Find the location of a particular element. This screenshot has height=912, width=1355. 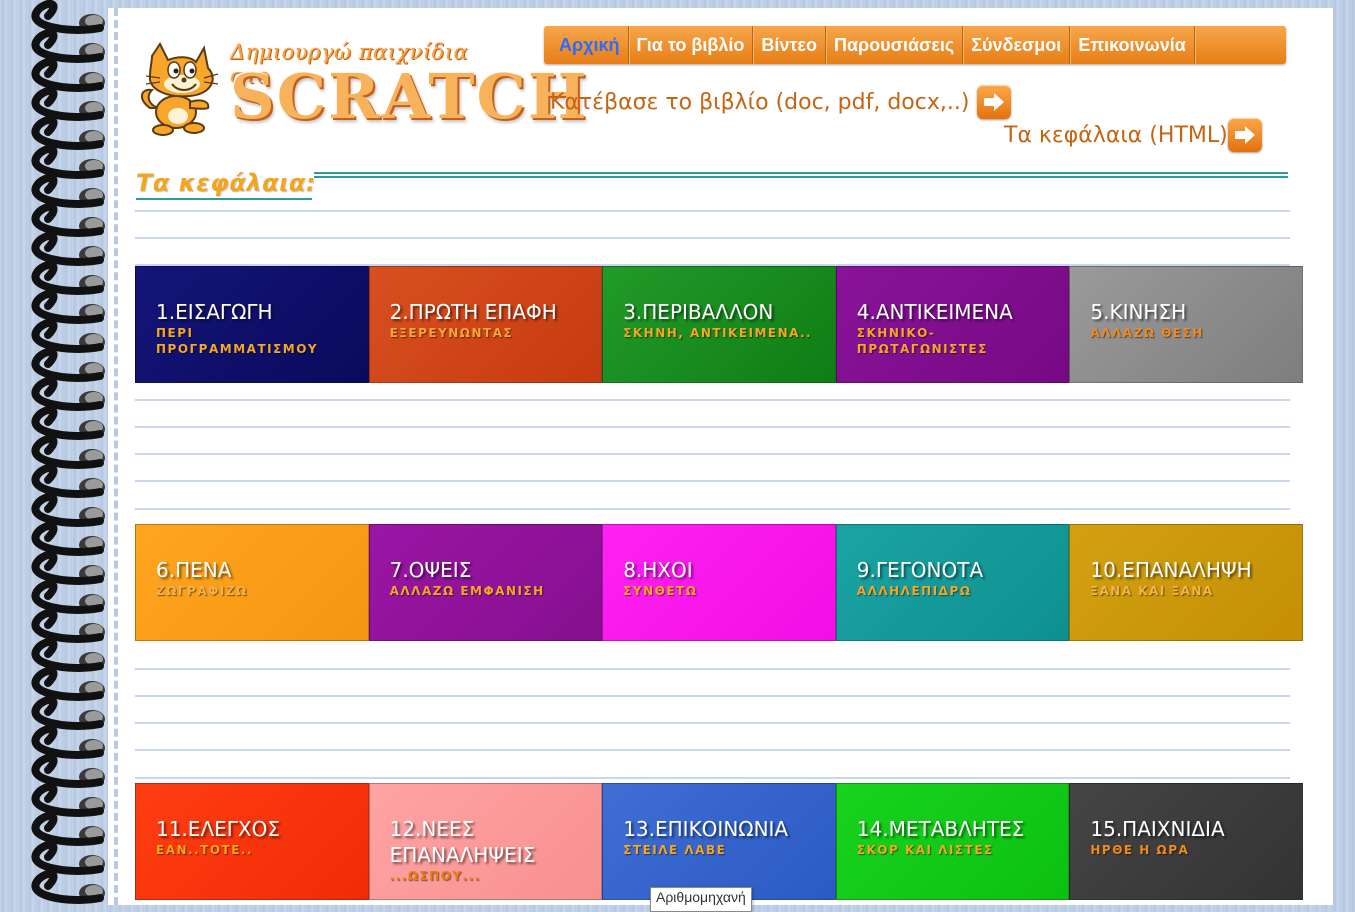

chapter-subtitle: ΕΑΝ..ΤΟΤΕ.. is located at coordinates (205, 850).